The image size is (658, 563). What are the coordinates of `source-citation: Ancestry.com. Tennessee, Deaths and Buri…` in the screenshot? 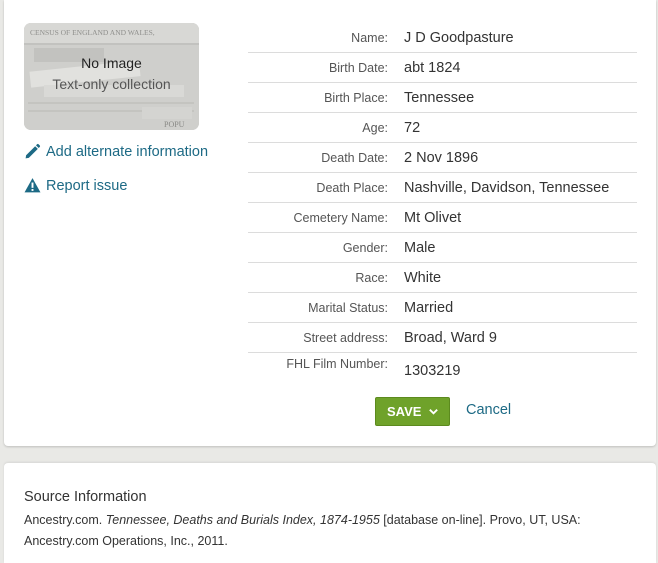 It's located at (324, 531).